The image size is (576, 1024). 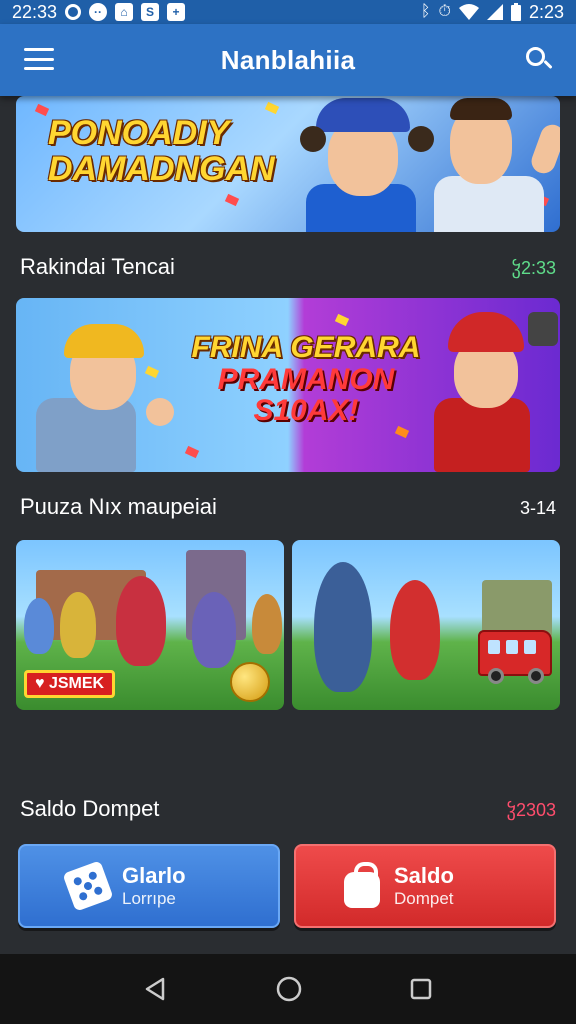 I want to click on app-title: Nanblahiia, so click(x=288, y=59).